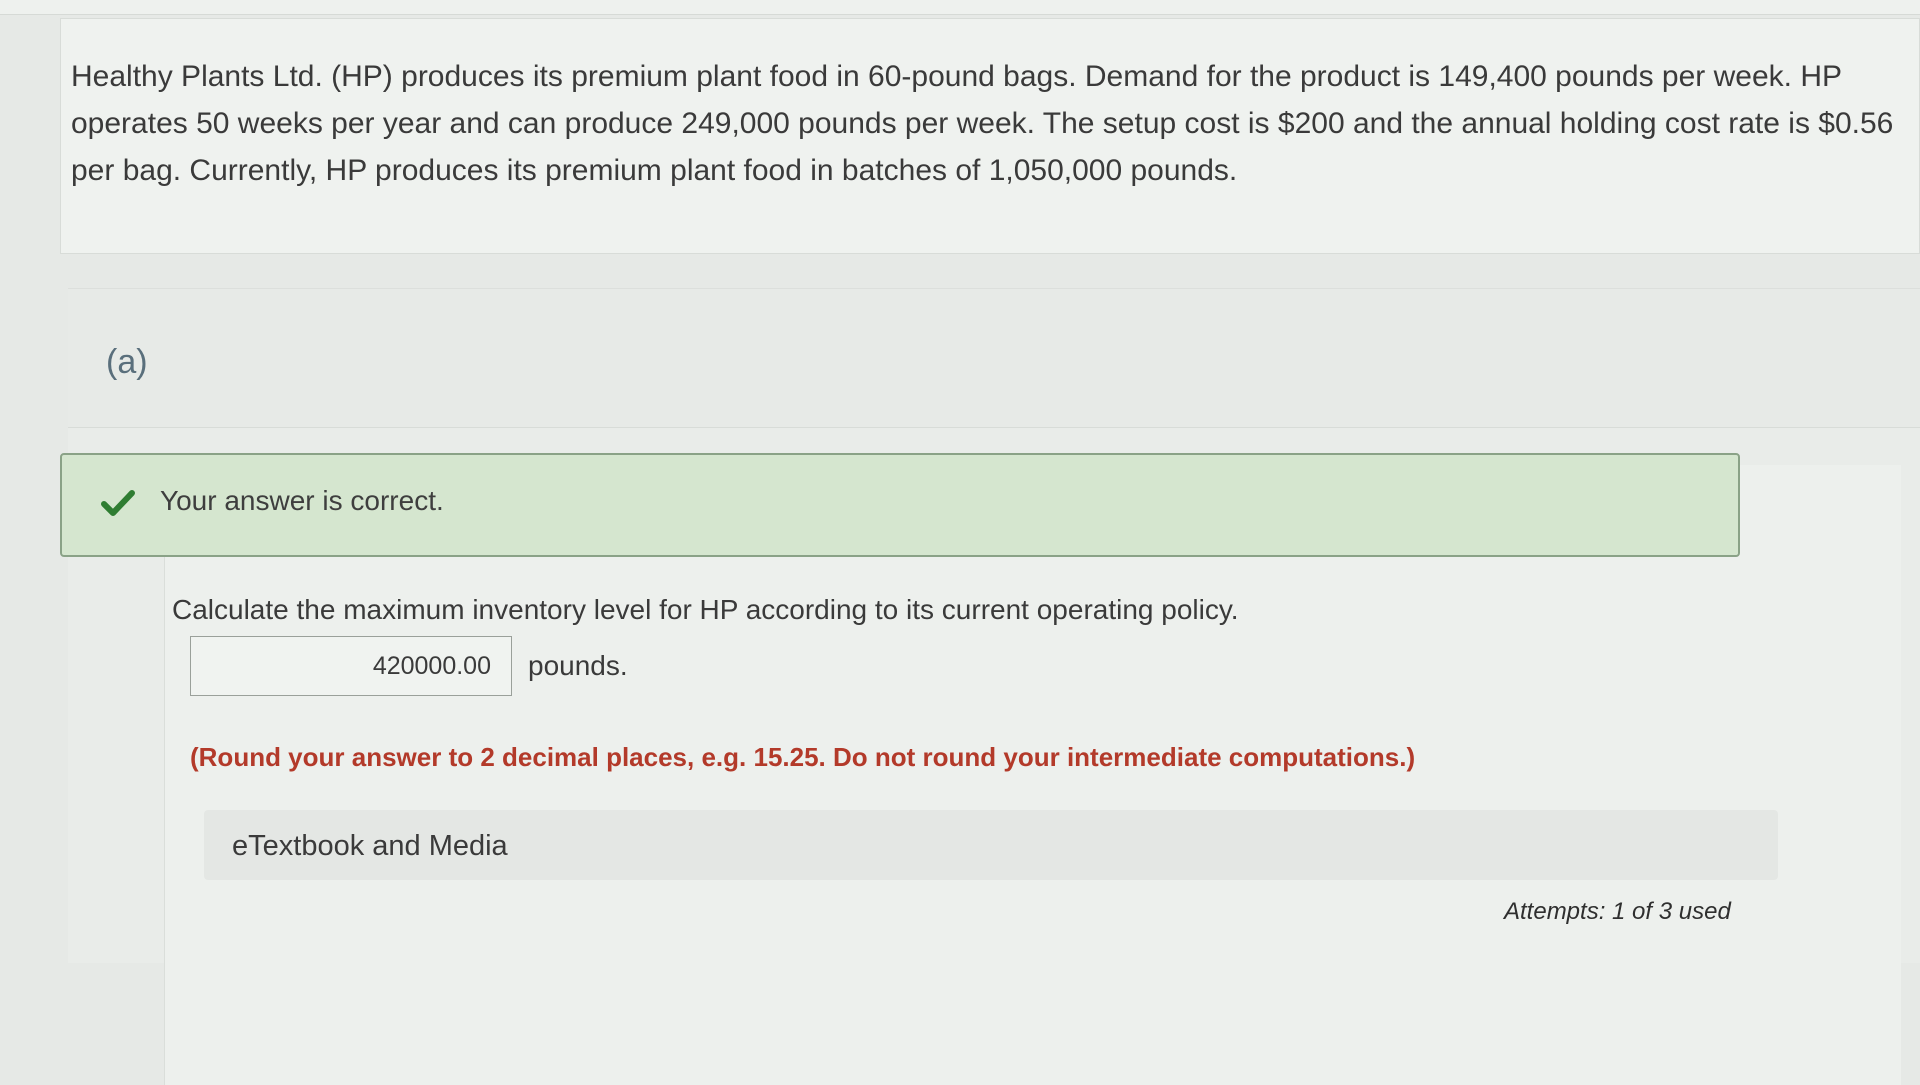 This screenshot has width=1920, height=1085. Describe the element at coordinates (370, 846) in the screenshot. I see `etextbook-media-label: eTextbook and Media` at that location.